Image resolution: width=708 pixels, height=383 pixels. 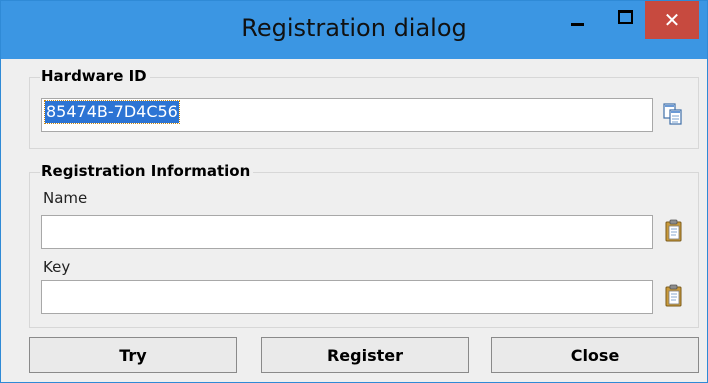 What do you see at coordinates (65, 198) in the screenshot?
I see `name-label: Name` at bounding box center [65, 198].